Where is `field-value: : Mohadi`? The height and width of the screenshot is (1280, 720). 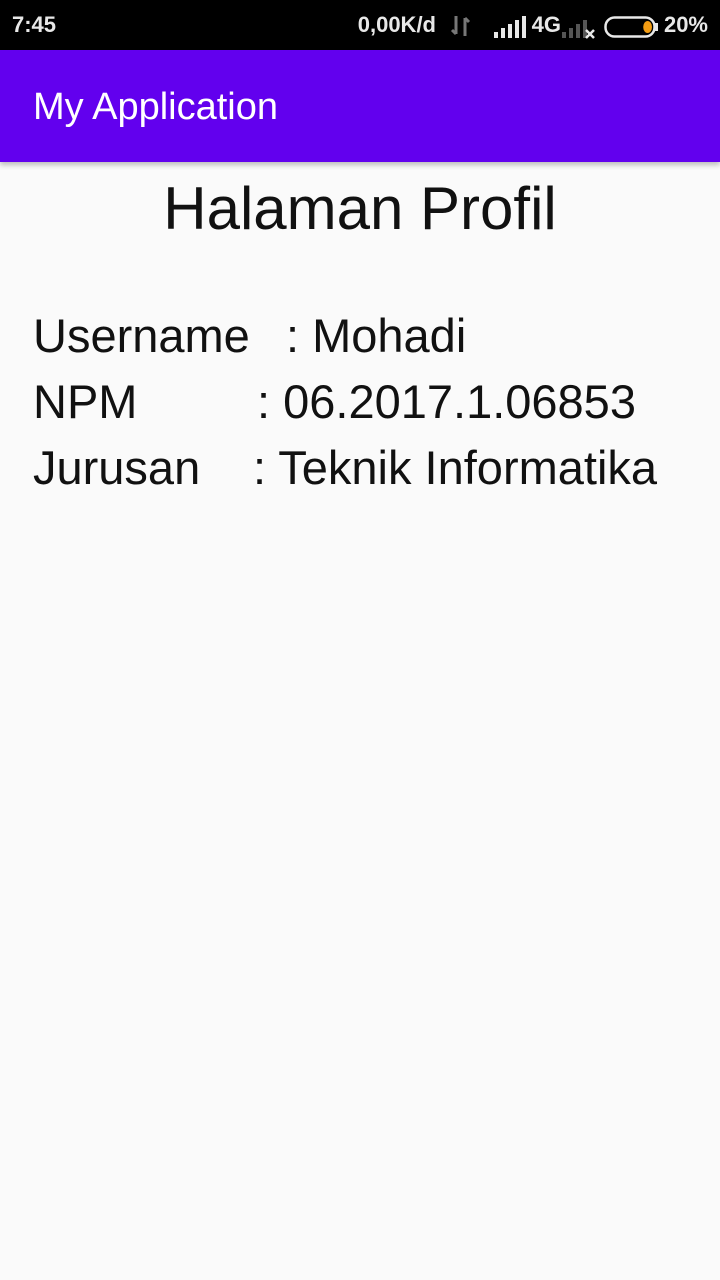
field-value: : Mohadi is located at coordinates (376, 335).